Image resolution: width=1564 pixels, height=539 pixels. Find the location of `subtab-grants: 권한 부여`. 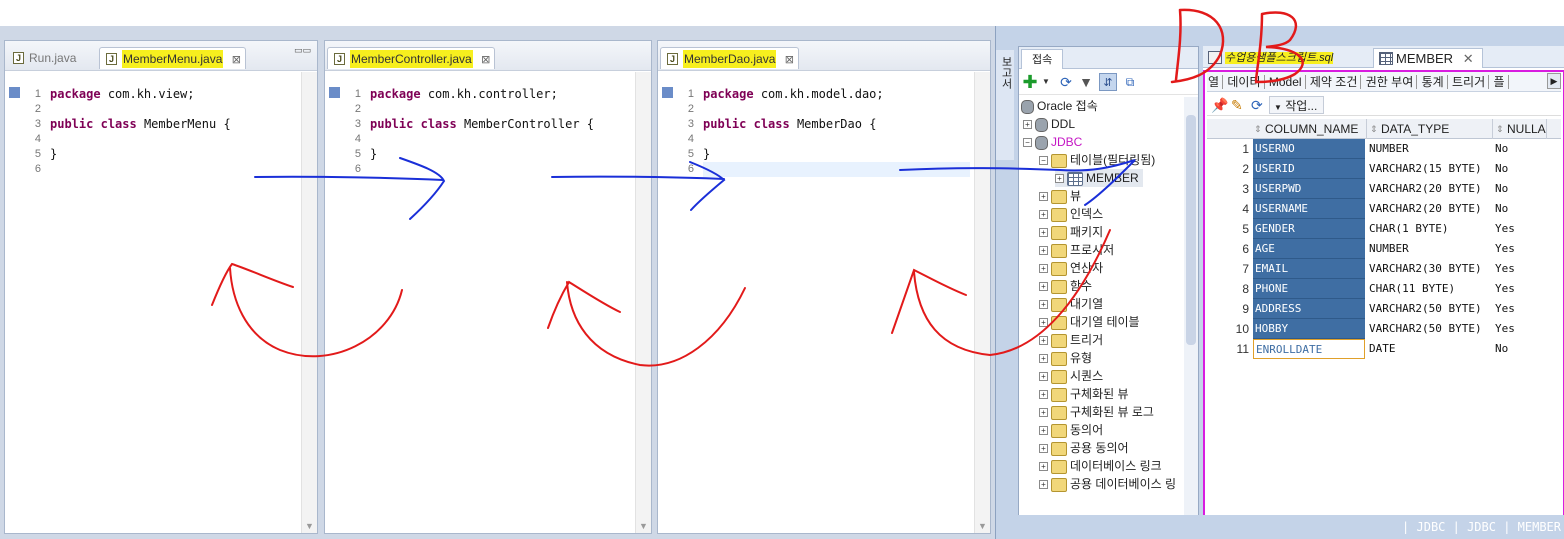

subtab-grants: 권한 부여 is located at coordinates (1391, 82).